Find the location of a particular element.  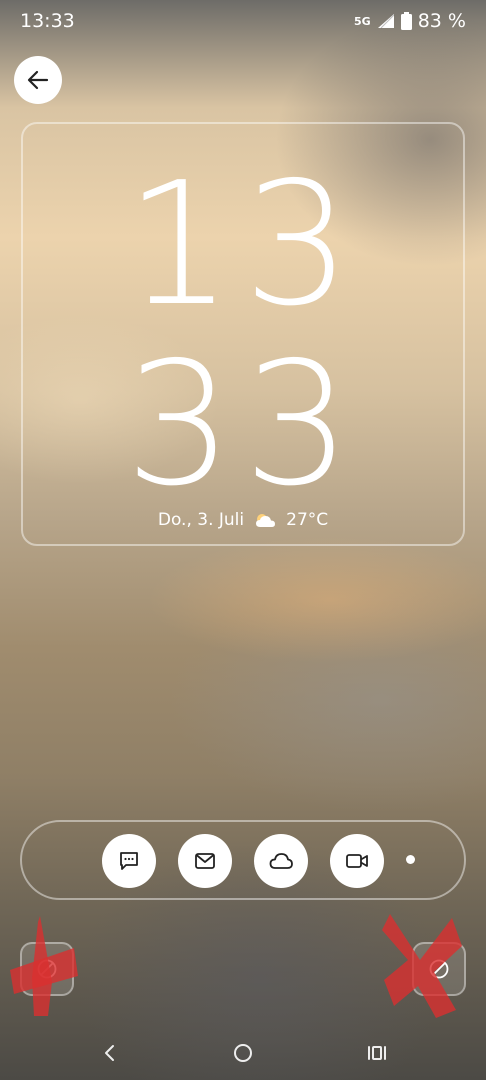

temperature-text: 27°C is located at coordinates (307, 520).